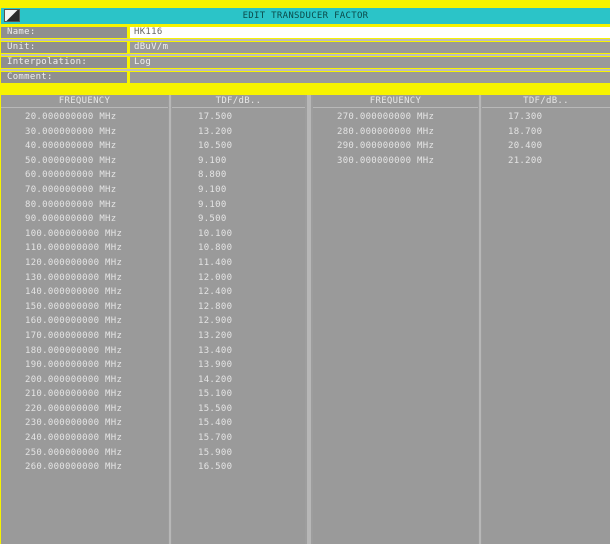  I want to click on frequency-cell: 270.000000000 MHz, so click(395, 117).